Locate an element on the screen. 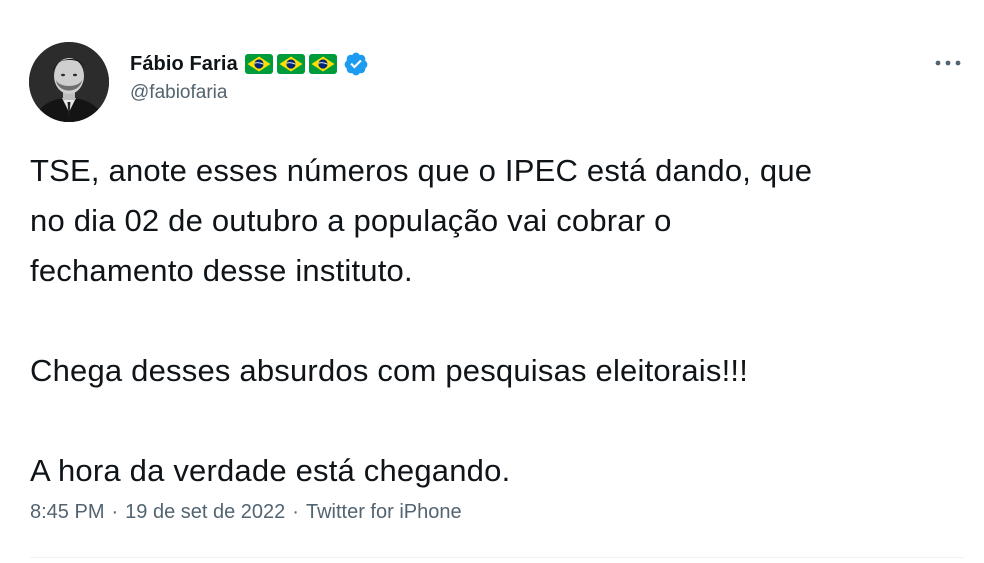 The height and width of the screenshot is (563, 984). divider is located at coordinates (497, 557).